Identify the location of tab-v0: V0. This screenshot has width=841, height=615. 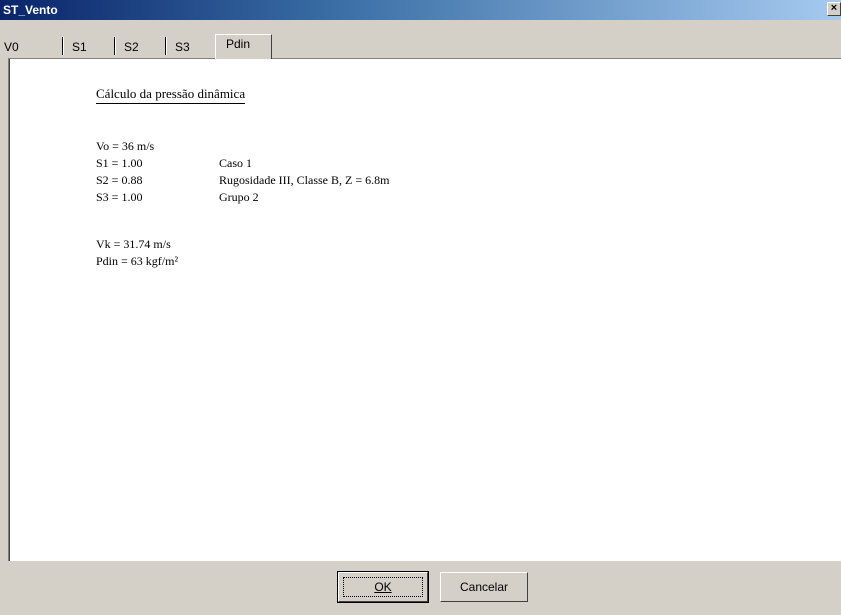
(11, 47).